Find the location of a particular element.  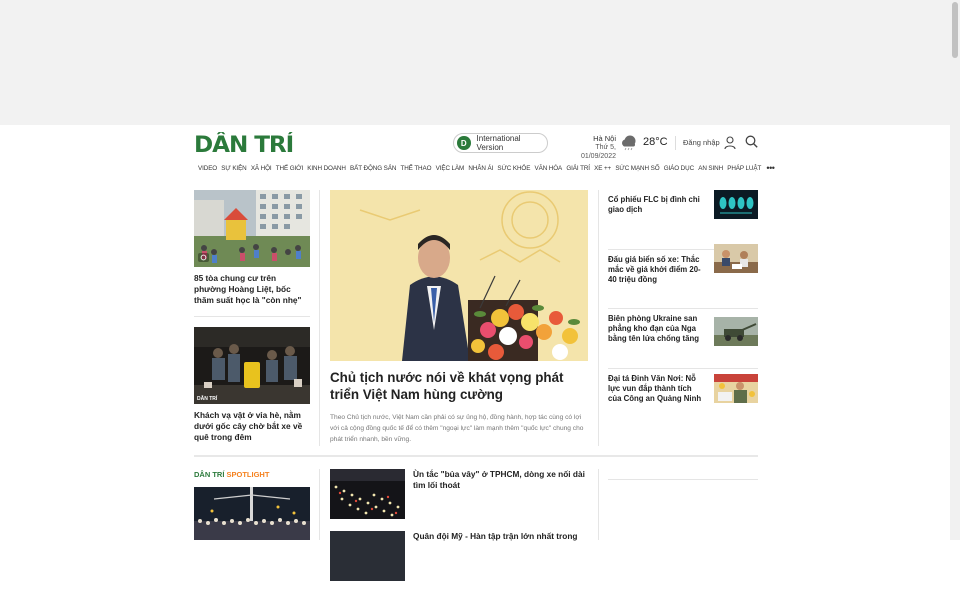

login-link: Đăng nhập is located at coordinates (701, 142).